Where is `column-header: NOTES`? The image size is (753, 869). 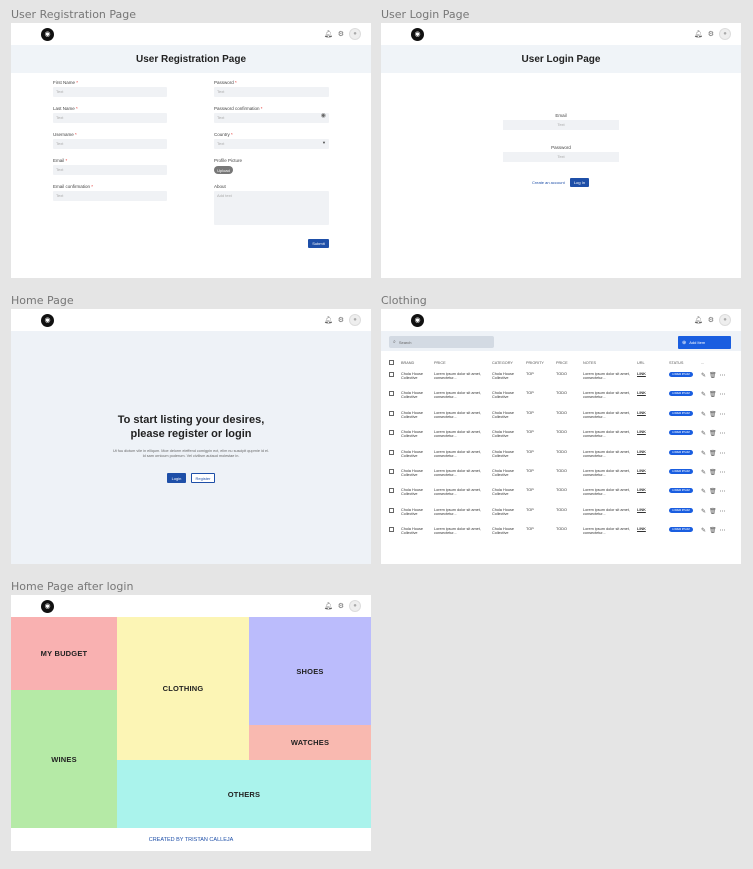 column-header: NOTES is located at coordinates (608, 363).